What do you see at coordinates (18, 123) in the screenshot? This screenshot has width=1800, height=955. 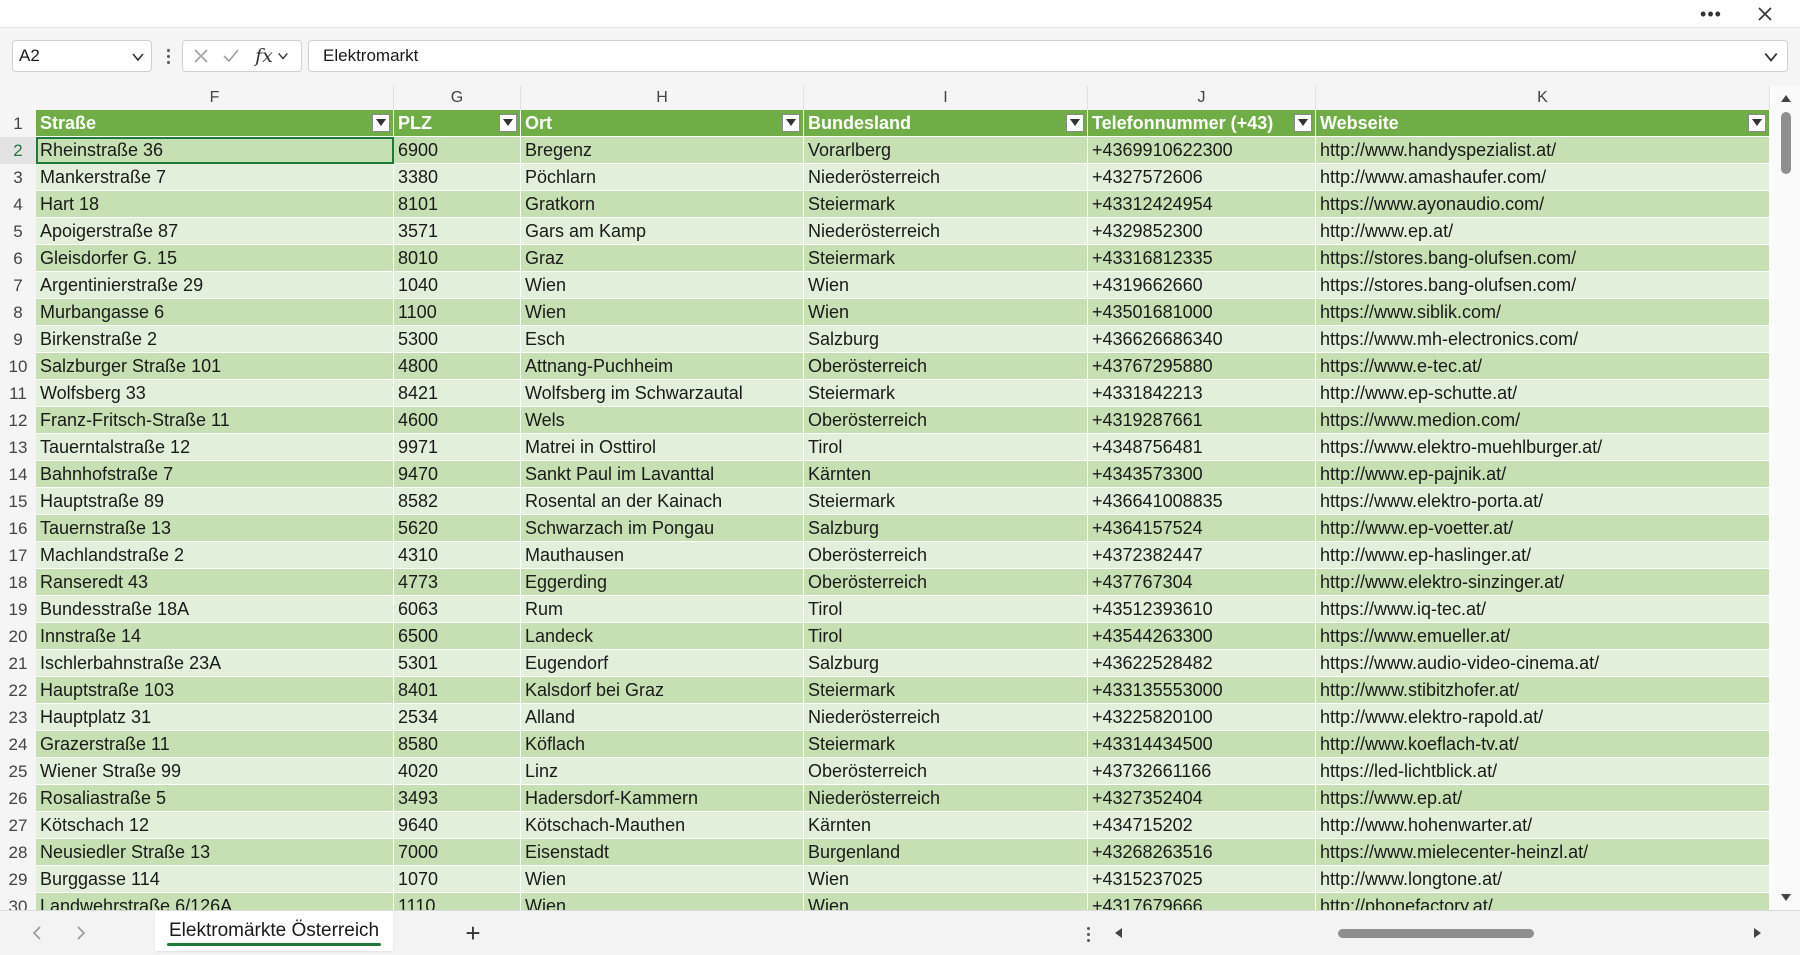 I see `row-header: 1` at bounding box center [18, 123].